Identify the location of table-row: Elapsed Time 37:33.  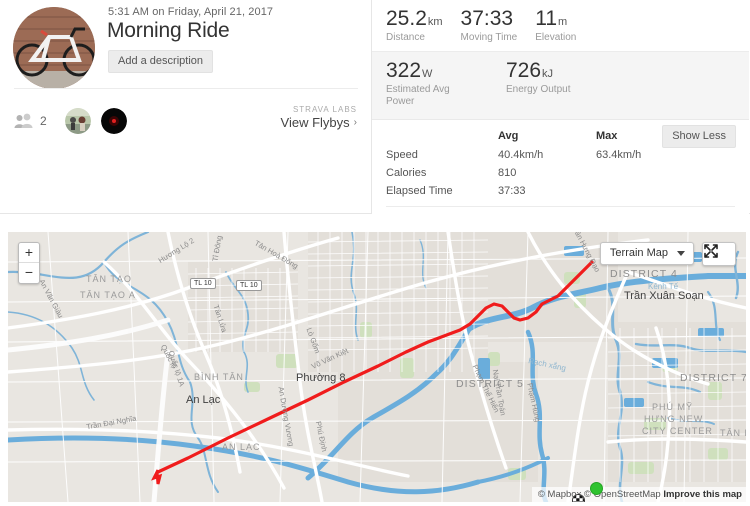
(536, 191).